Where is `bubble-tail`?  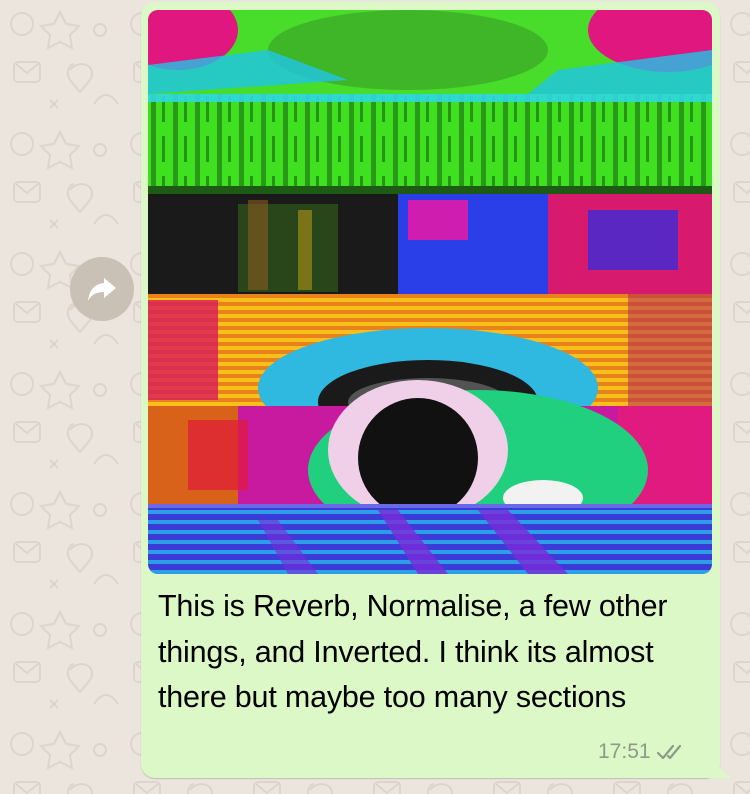 bubble-tail is located at coordinates (717, 765).